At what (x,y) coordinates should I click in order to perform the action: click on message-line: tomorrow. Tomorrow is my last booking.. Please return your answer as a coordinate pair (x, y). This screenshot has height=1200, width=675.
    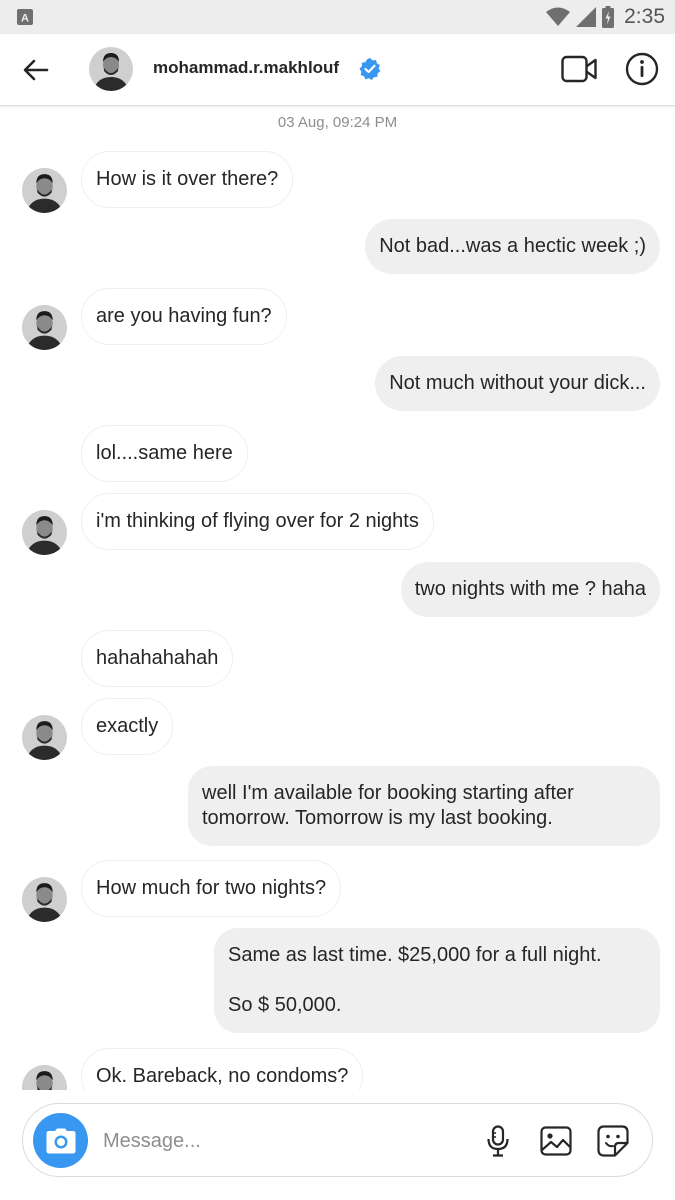
    Looking at the image, I should click on (377, 818).